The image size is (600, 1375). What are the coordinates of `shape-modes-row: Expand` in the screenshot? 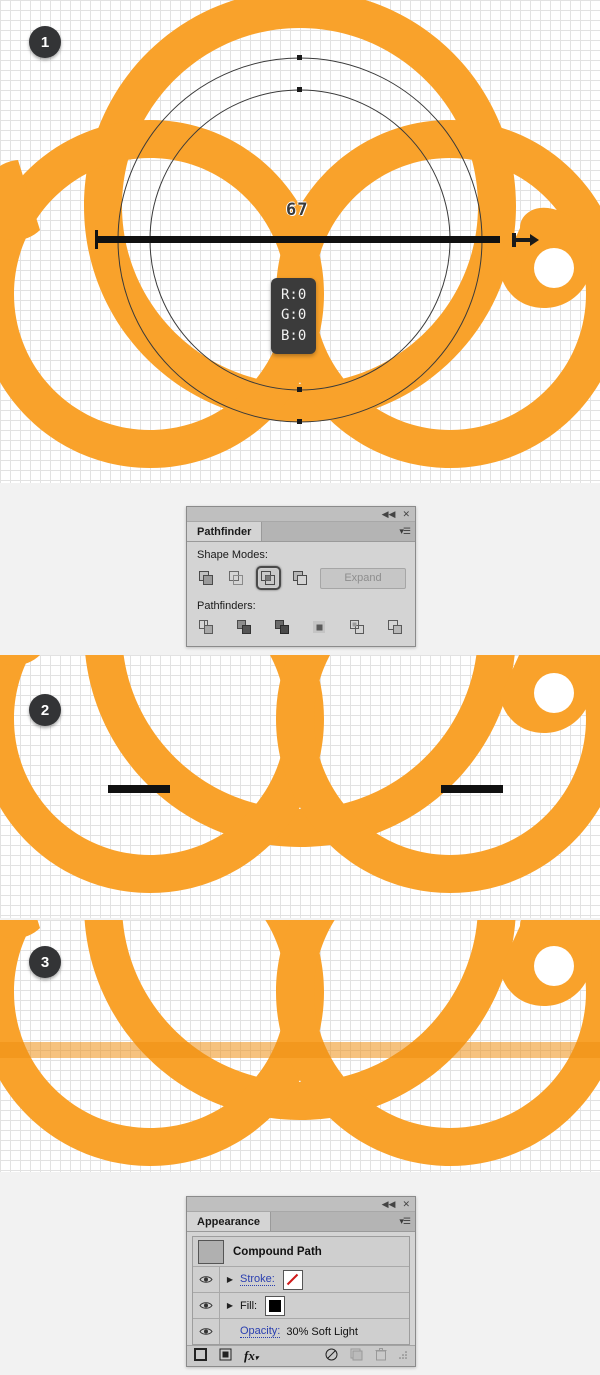 It's located at (301, 578).